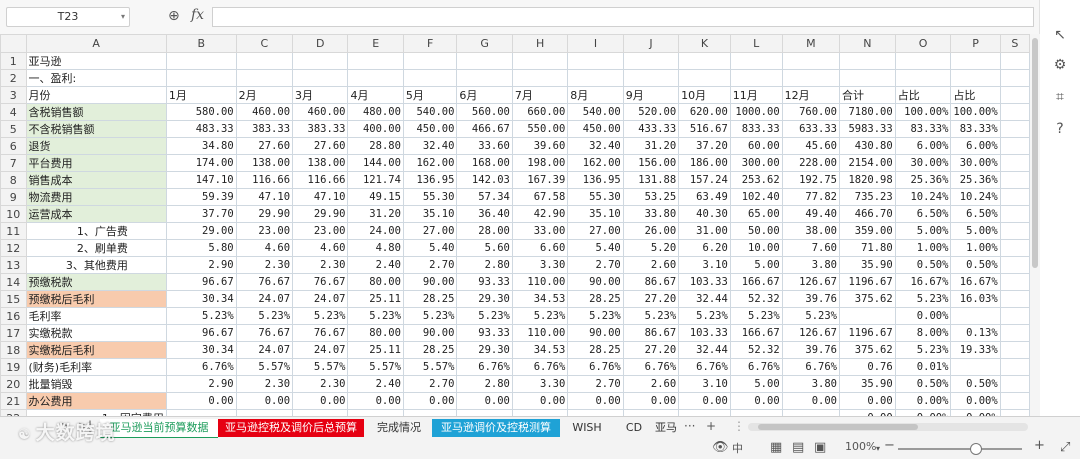 This screenshot has width=1080, height=459. I want to click on row-number: 13, so click(13, 265).